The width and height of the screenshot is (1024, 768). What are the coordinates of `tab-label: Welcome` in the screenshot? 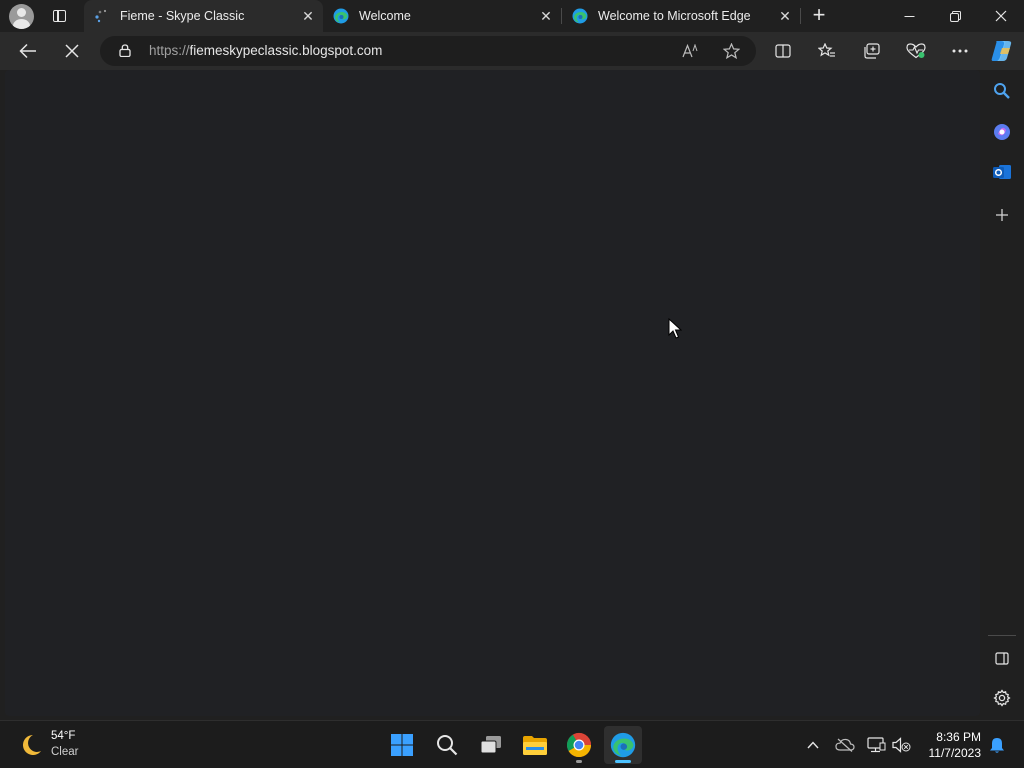 It's located at (385, 16).